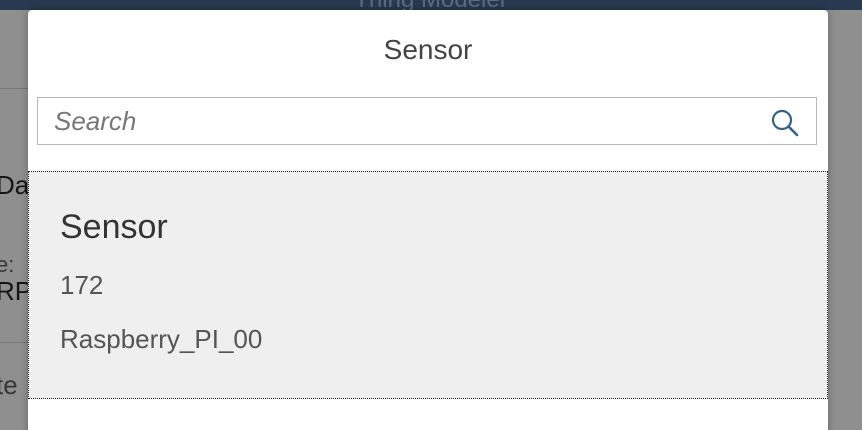  What do you see at coordinates (785, 123) in the screenshot?
I see `search-icon` at bounding box center [785, 123].